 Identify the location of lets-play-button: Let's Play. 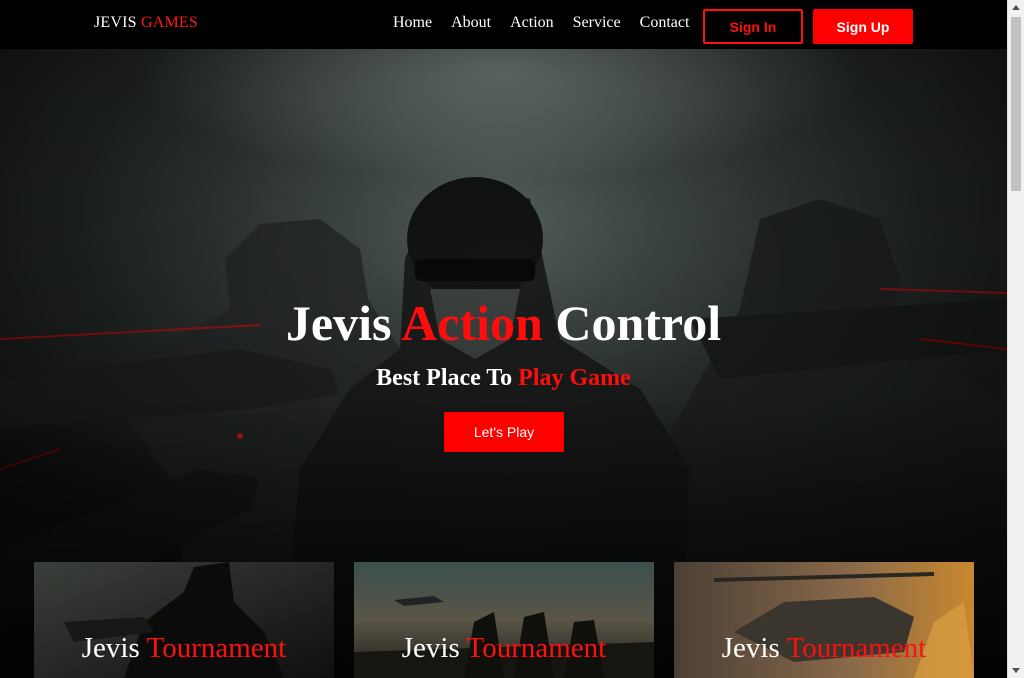
(504, 432).